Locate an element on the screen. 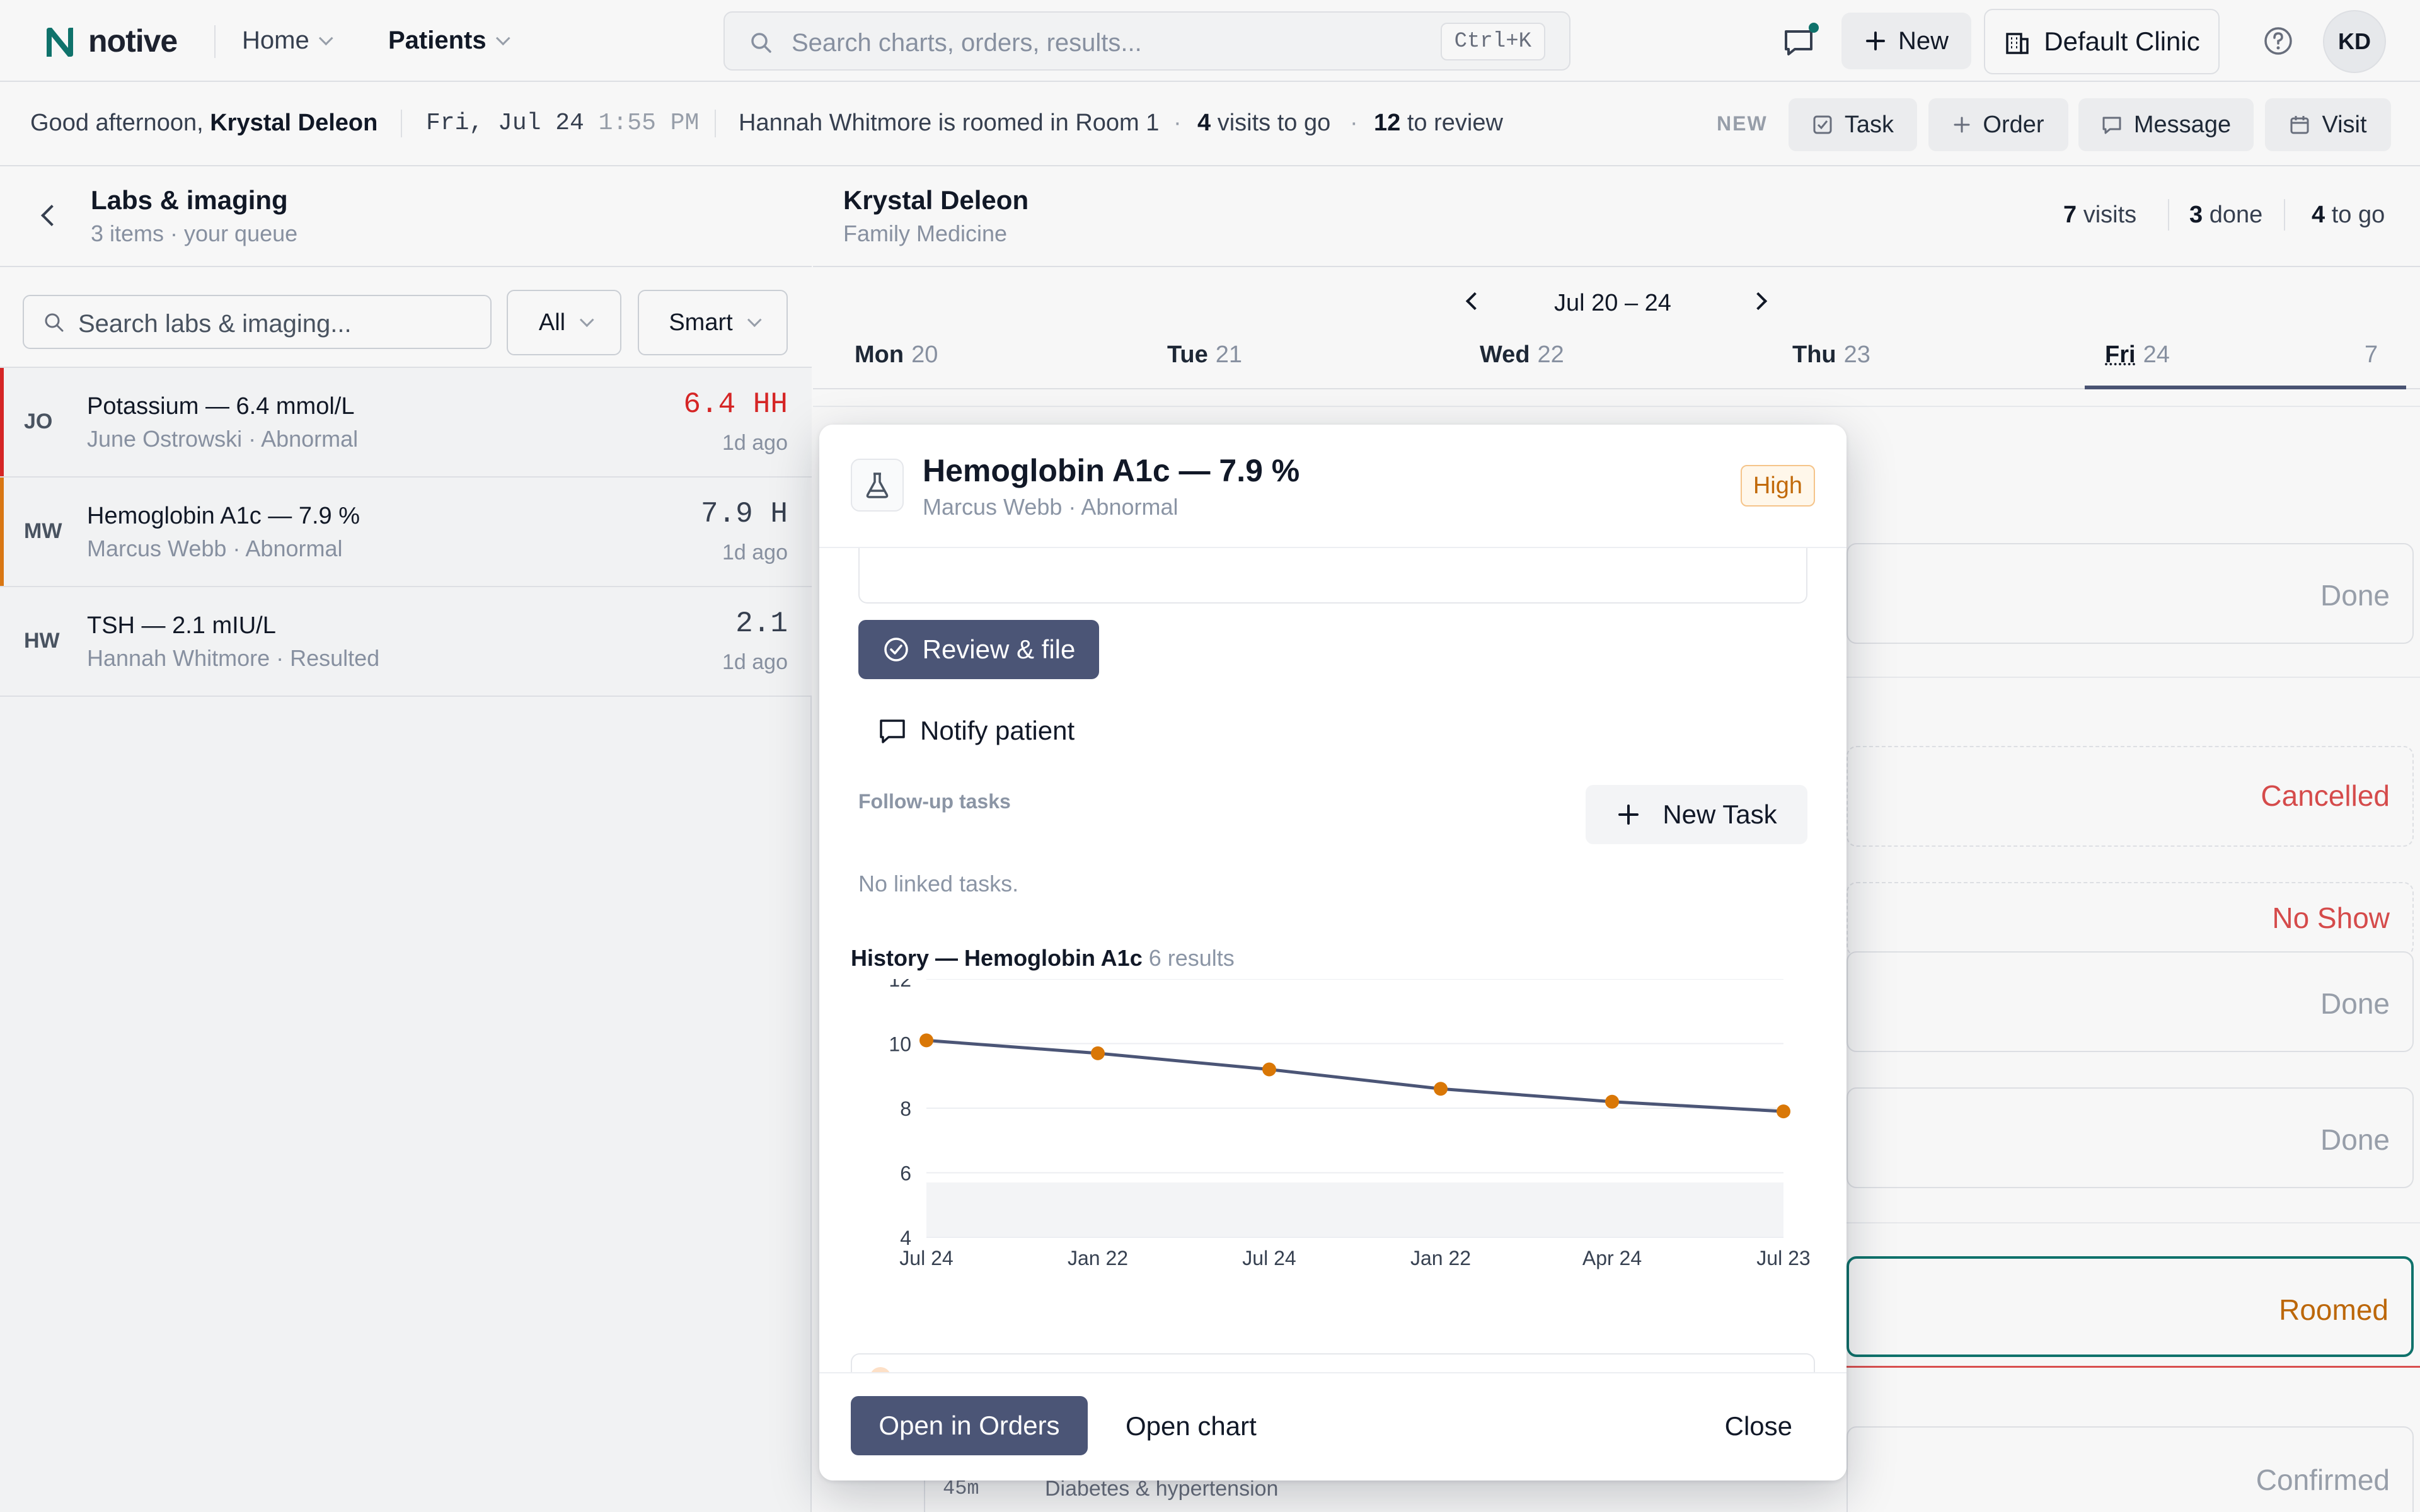  new-message-button: Message is located at coordinates (2166, 124).